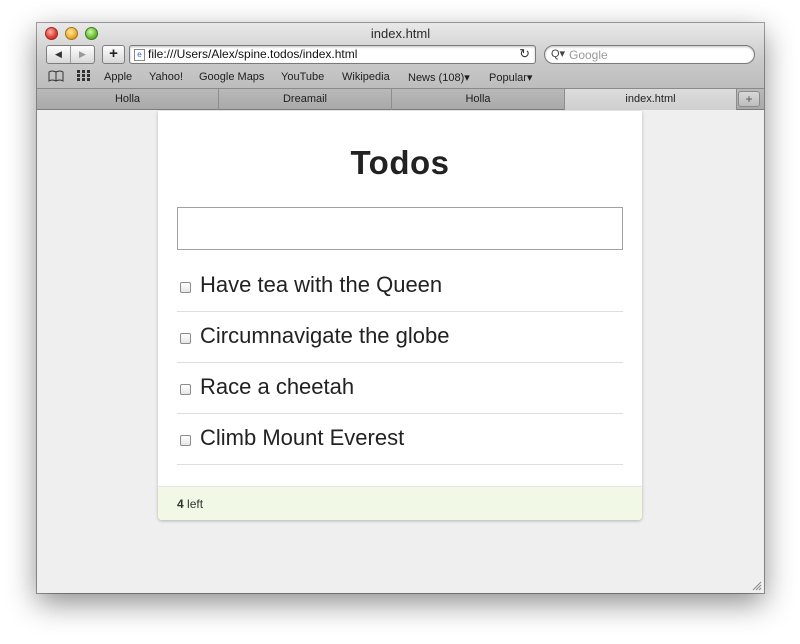 The image size is (800, 644). I want to click on search-field: Q▾, so click(649, 54).